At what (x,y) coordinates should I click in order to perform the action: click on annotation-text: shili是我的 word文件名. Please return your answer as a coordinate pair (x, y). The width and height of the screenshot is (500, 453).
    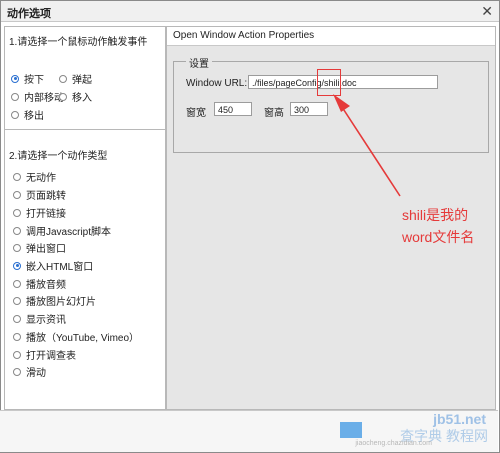
    Looking at the image, I should click on (438, 226).